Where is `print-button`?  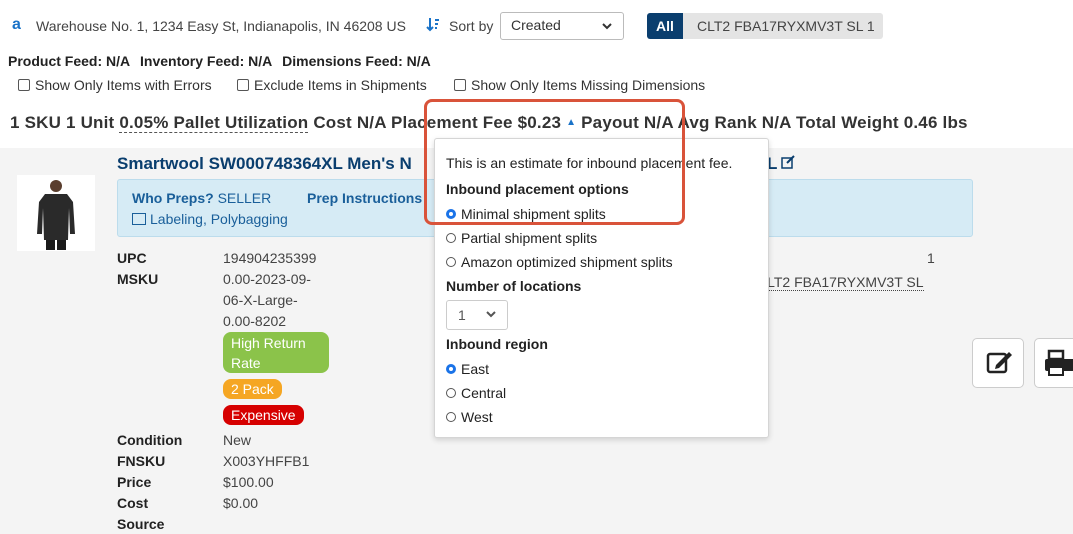
print-button is located at coordinates (1053, 363).